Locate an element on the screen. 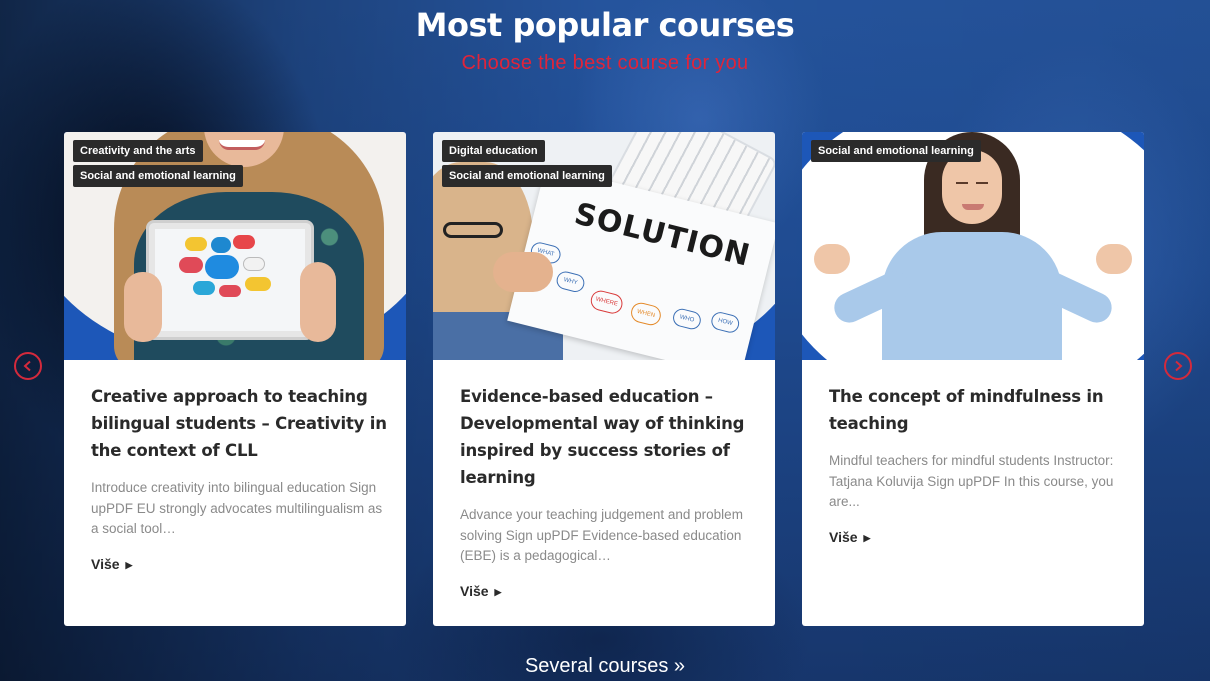 The height and width of the screenshot is (681, 1210). course-tag: Digital education is located at coordinates (493, 151).